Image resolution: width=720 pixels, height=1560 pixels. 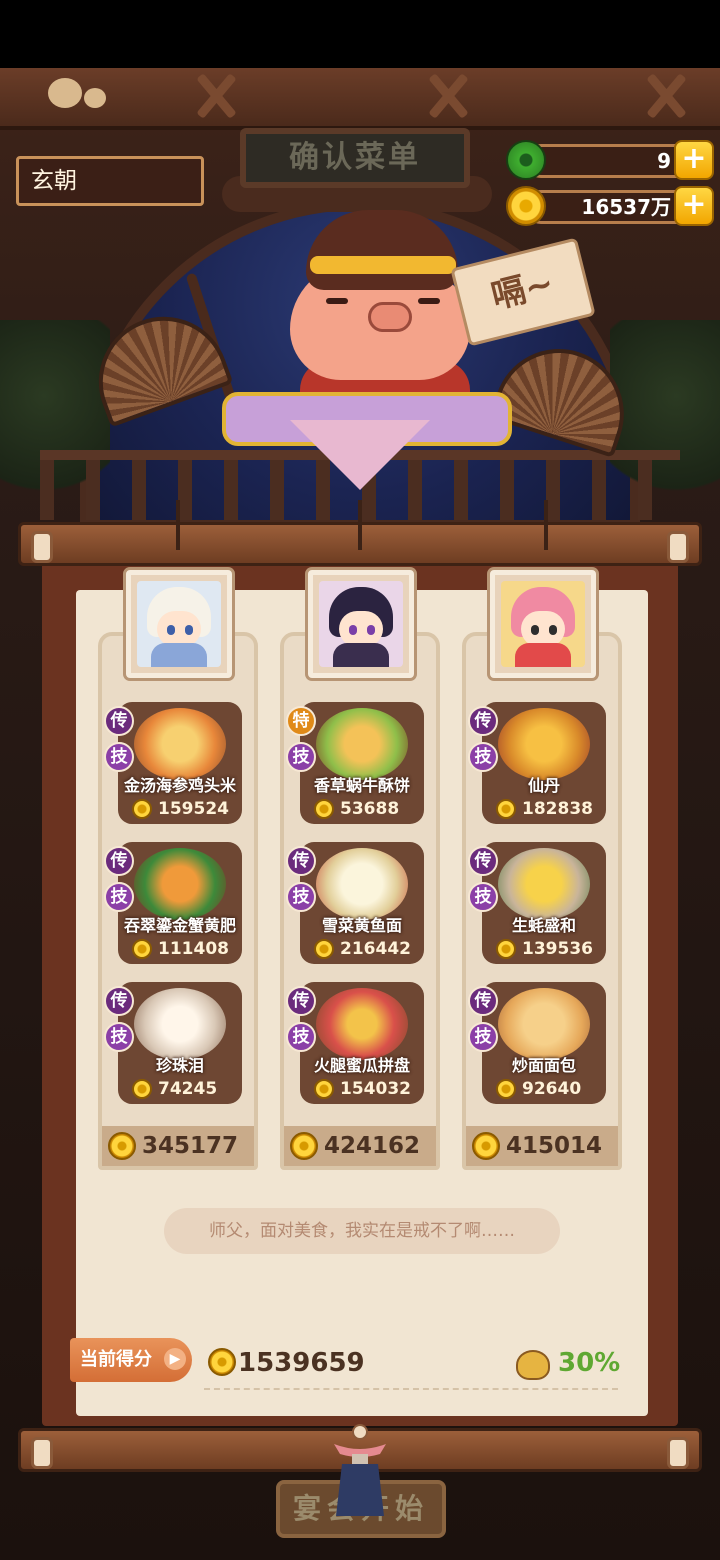 What do you see at coordinates (390, 317) in the screenshot?
I see `pig-snout` at bounding box center [390, 317].